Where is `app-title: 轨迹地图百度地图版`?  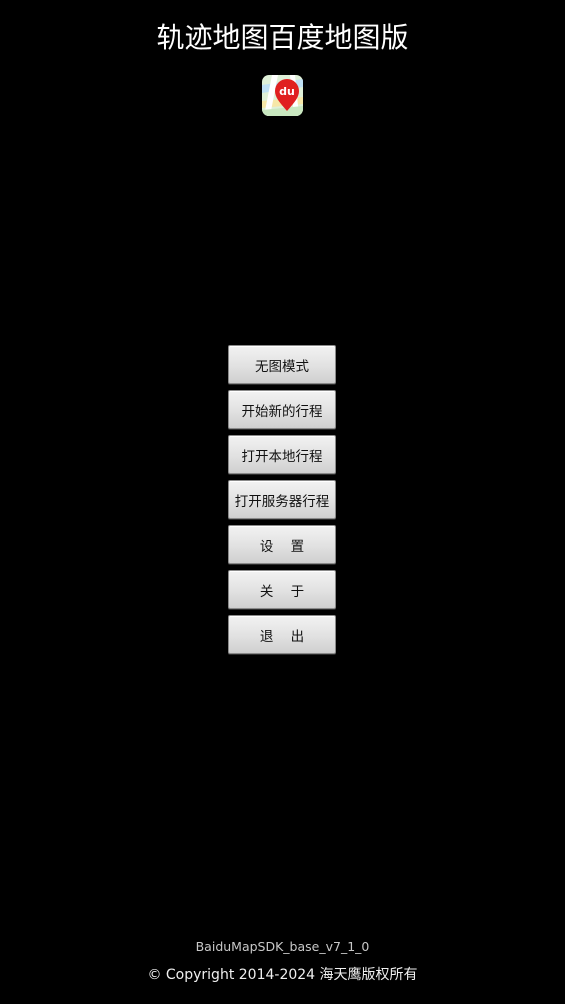 app-title: 轨迹地图百度地图版 is located at coordinates (282, 37).